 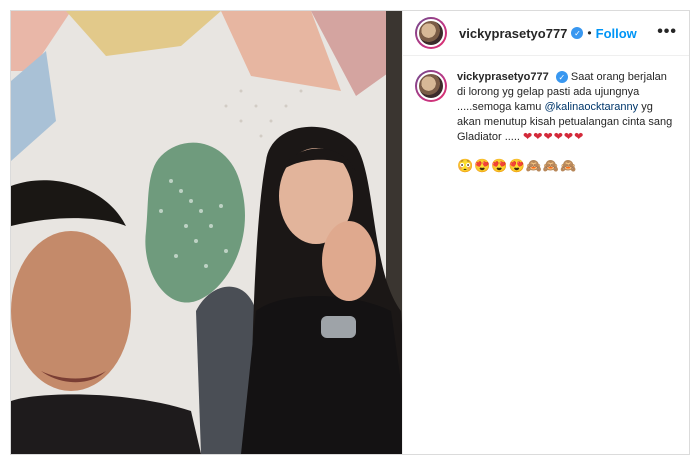 I want to click on caption-avatar, so click(x=431, y=86).